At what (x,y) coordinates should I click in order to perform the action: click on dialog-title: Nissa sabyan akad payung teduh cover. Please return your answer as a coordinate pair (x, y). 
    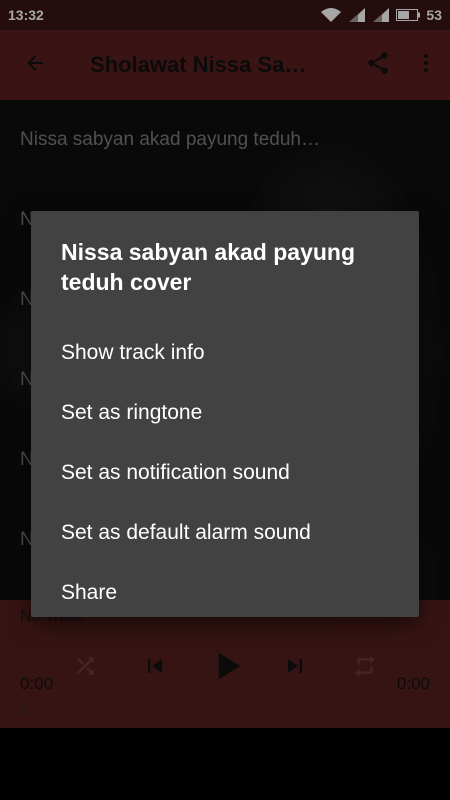
    Looking at the image, I should click on (208, 267).